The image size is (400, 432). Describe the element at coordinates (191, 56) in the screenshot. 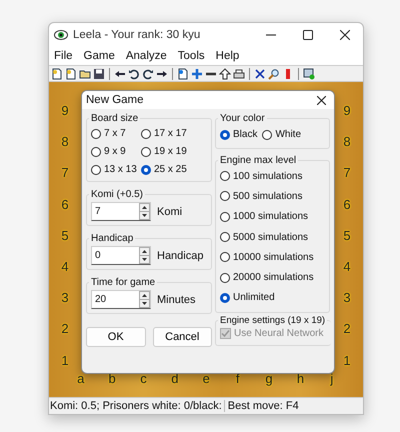

I see `menu-item: Tools` at that location.